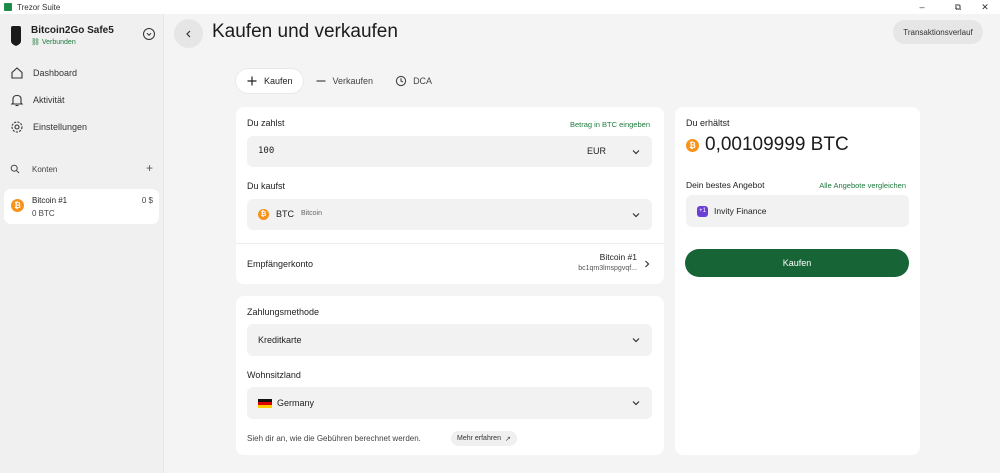 Image resolution: width=1000 pixels, height=473 pixels. I want to click on device-name: Bitcoin2Go Safe5, so click(72, 30).